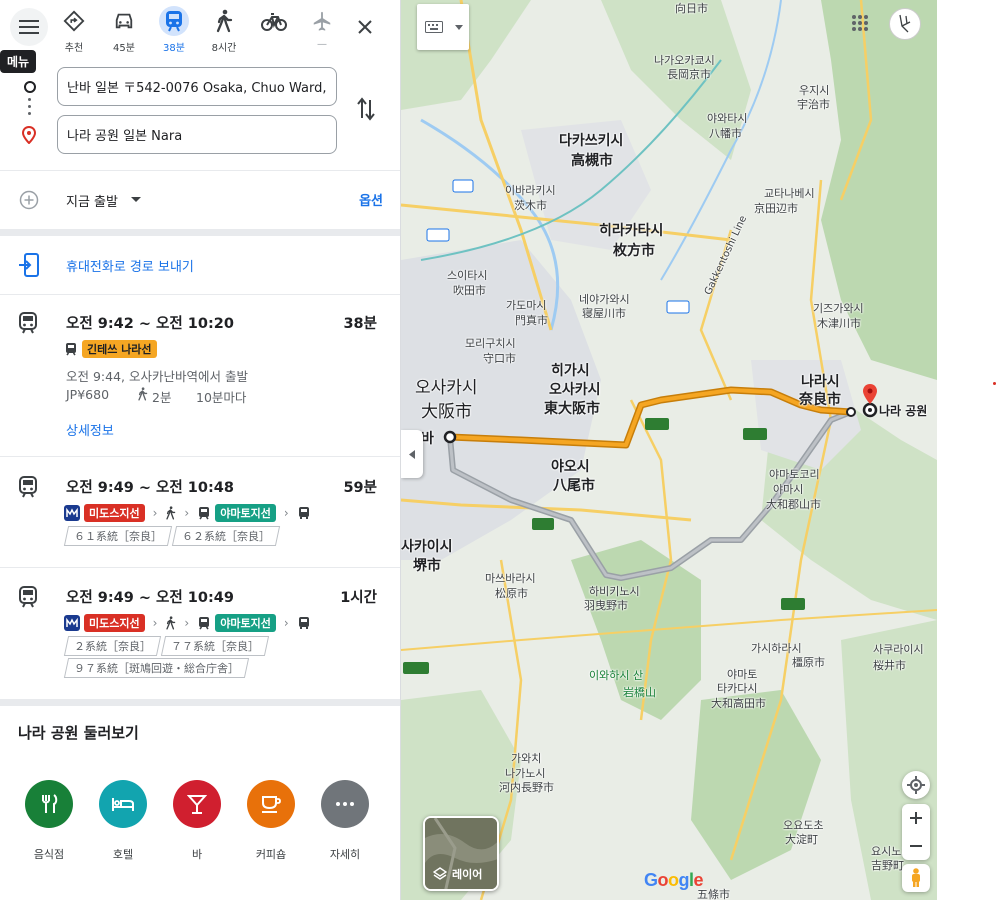  I want to click on category-more-button: 자세히, so click(345, 821).